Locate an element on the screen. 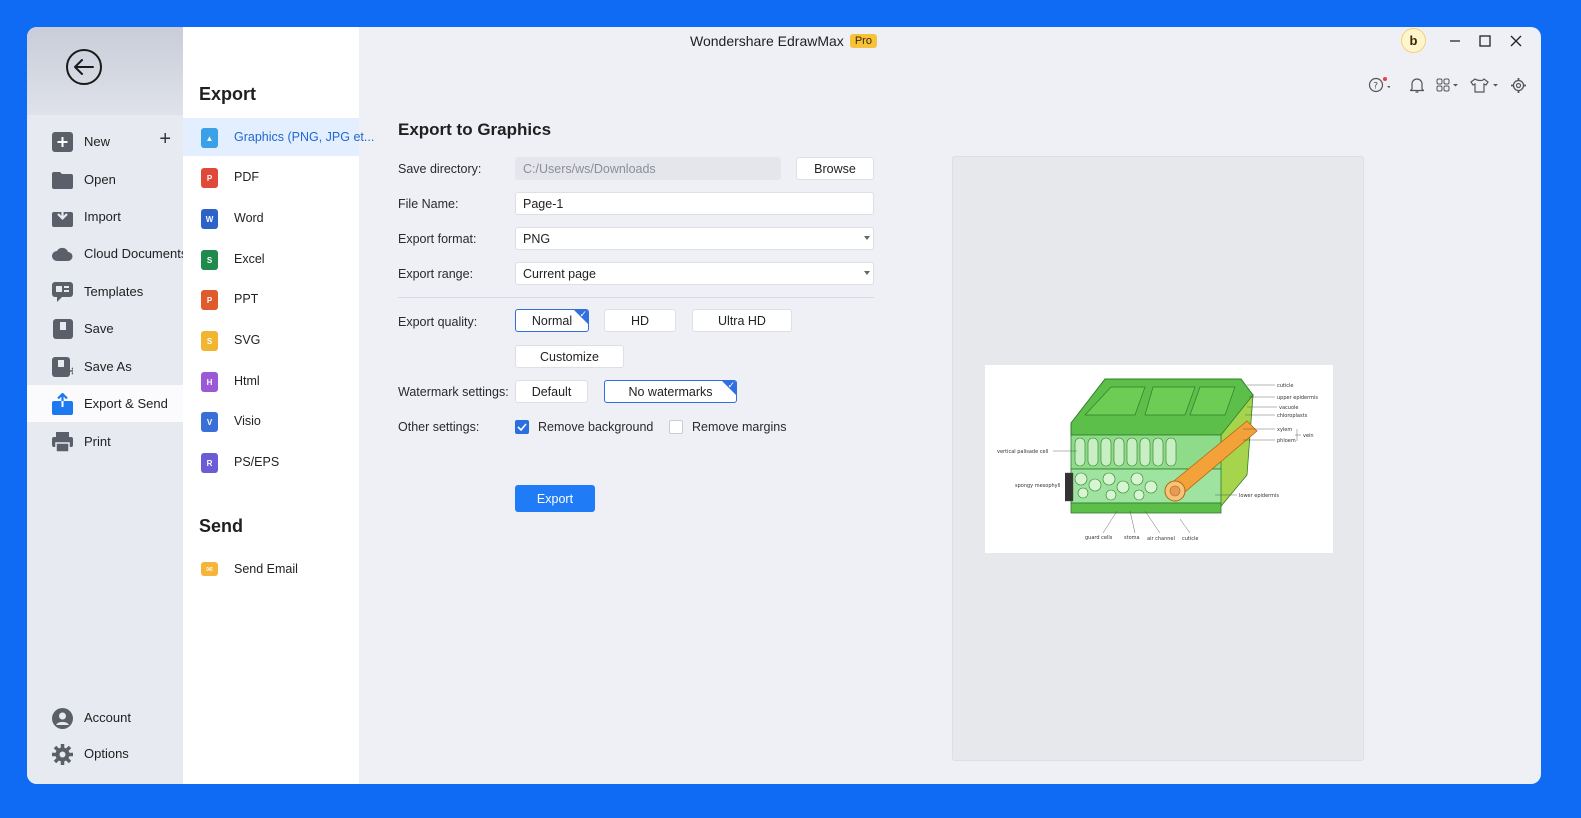  svg-file-icon: S is located at coordinates (209, 341).